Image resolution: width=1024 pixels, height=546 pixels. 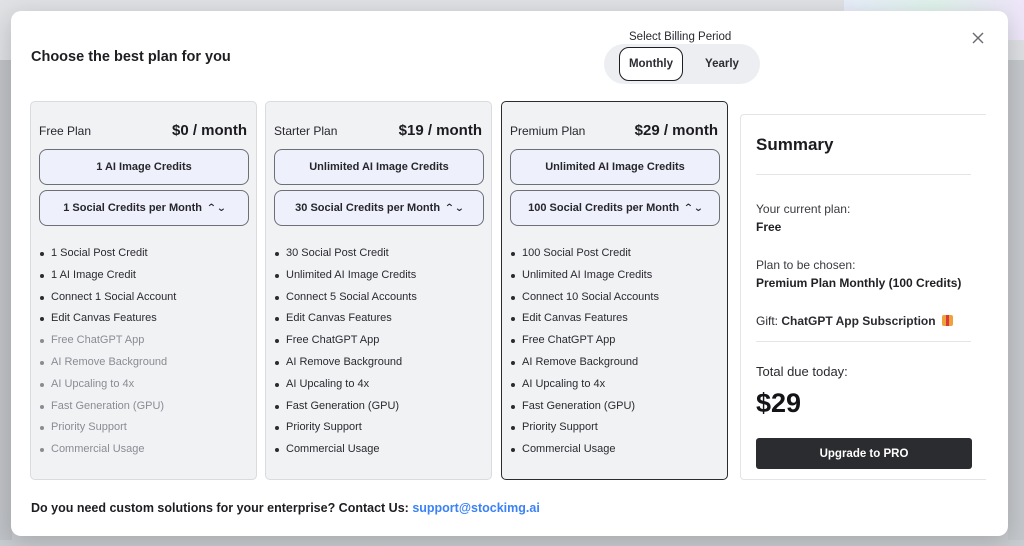 I want to click on billing-period-label: Select Billing Period, so click(x=680, y=37).